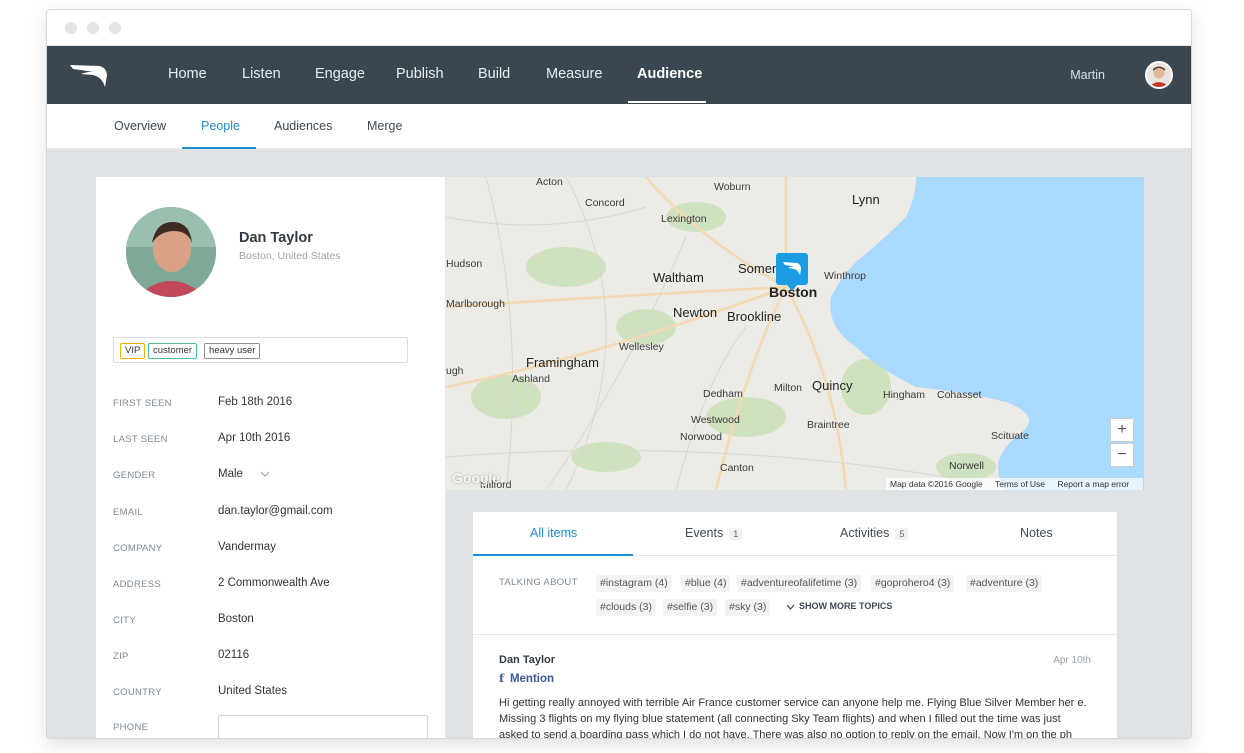  I want to click on tags-box: VIP customer heavy user, so click(260, 350).